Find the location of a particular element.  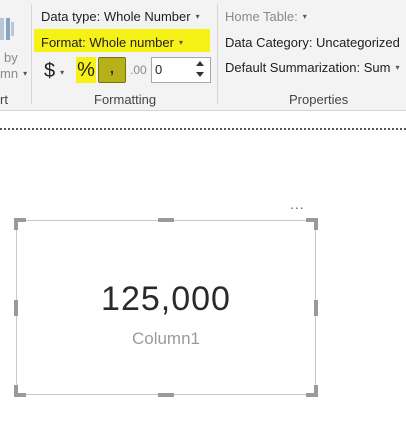

decimal-places-value: 0 is located at coordinates (158, 69).